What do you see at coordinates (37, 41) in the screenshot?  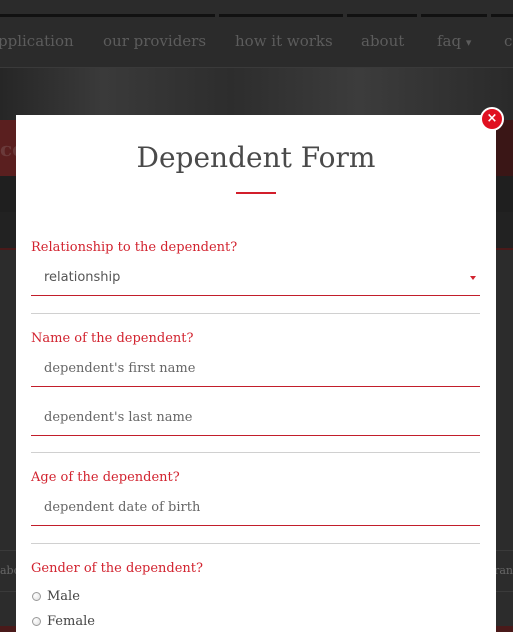 I see `nav-item-application: pplication` at bounding box center [37, 41].